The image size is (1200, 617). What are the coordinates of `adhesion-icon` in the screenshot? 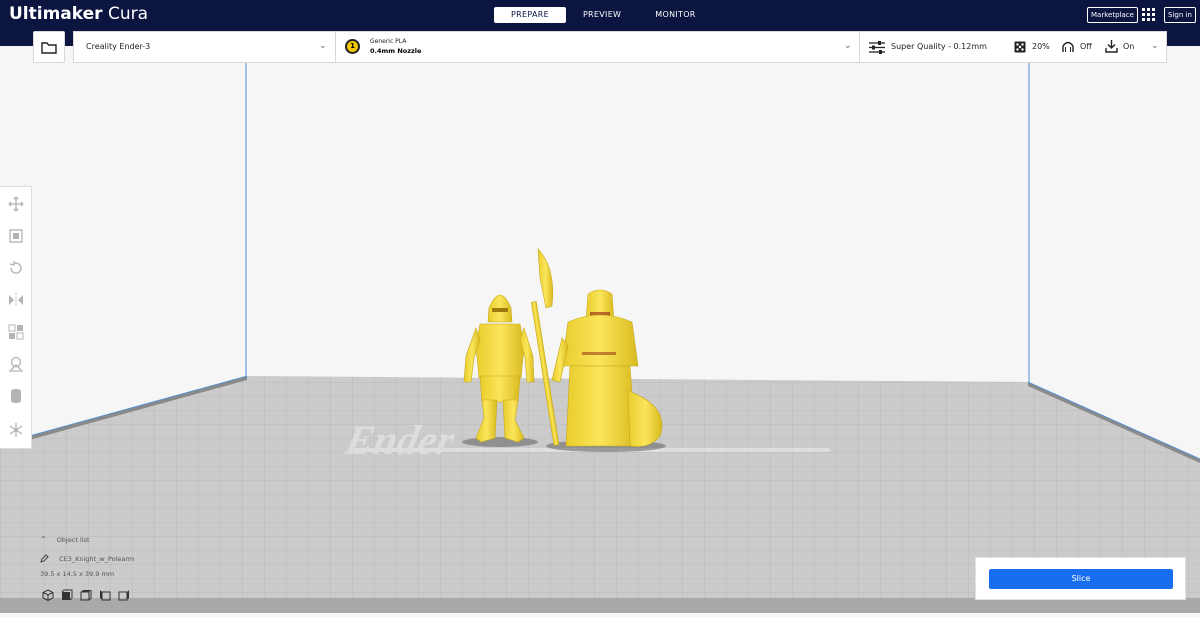 It's located at (1111, 46).